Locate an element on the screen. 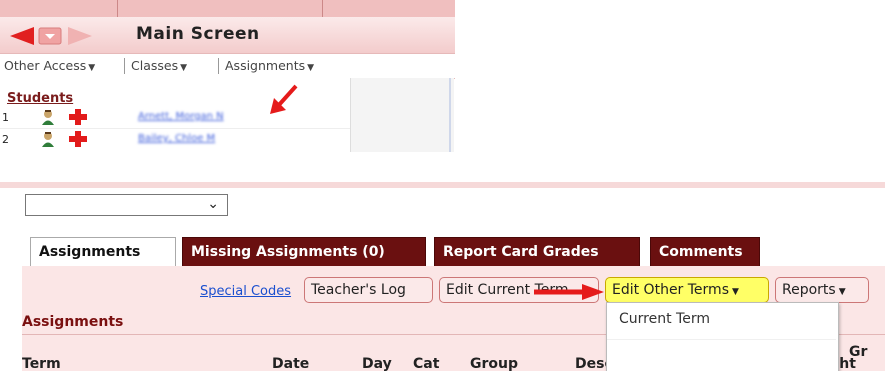  reports-button: Reports ▼ is located at coordinates (822, 290).